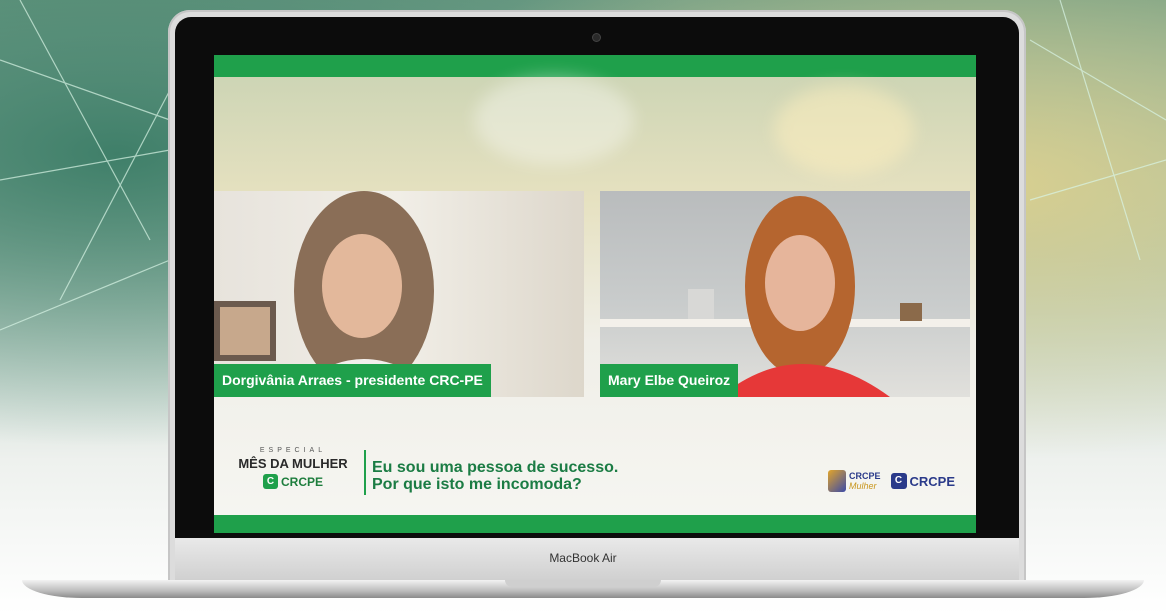  Describe the element at coordinates (477, 484) in the screenshot. I see `headline-line-2: Por que isto me incomoda?` at that location.